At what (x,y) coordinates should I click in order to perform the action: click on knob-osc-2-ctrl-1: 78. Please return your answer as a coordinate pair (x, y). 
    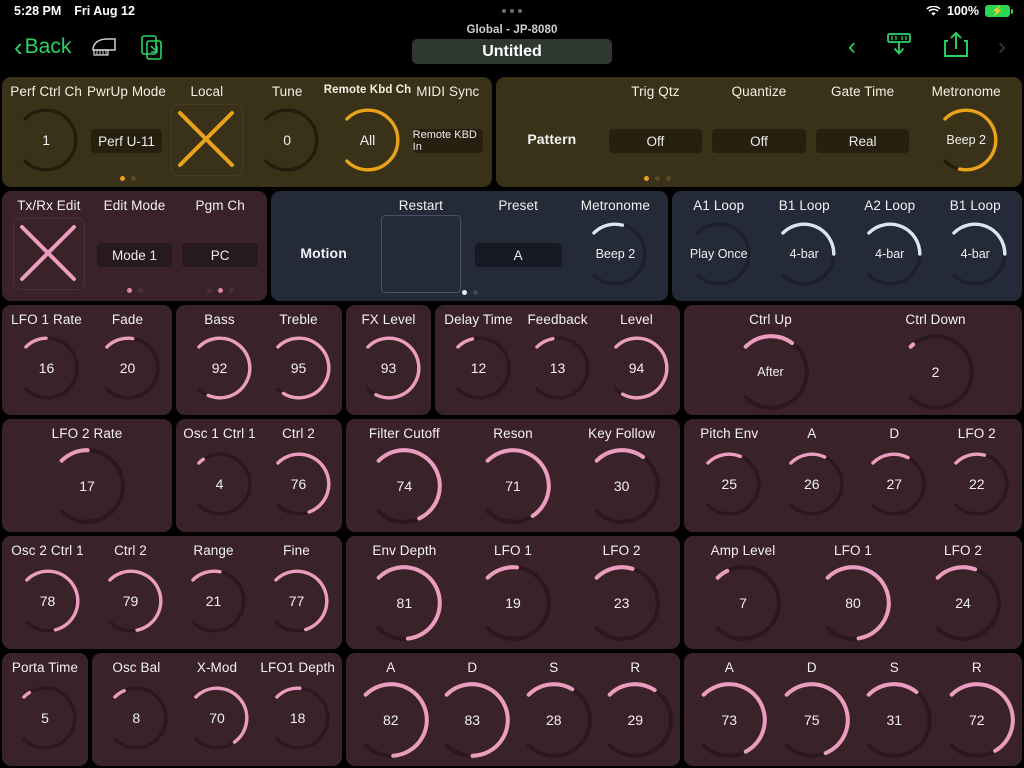
    Looking at the image, I should click on (48, 601).